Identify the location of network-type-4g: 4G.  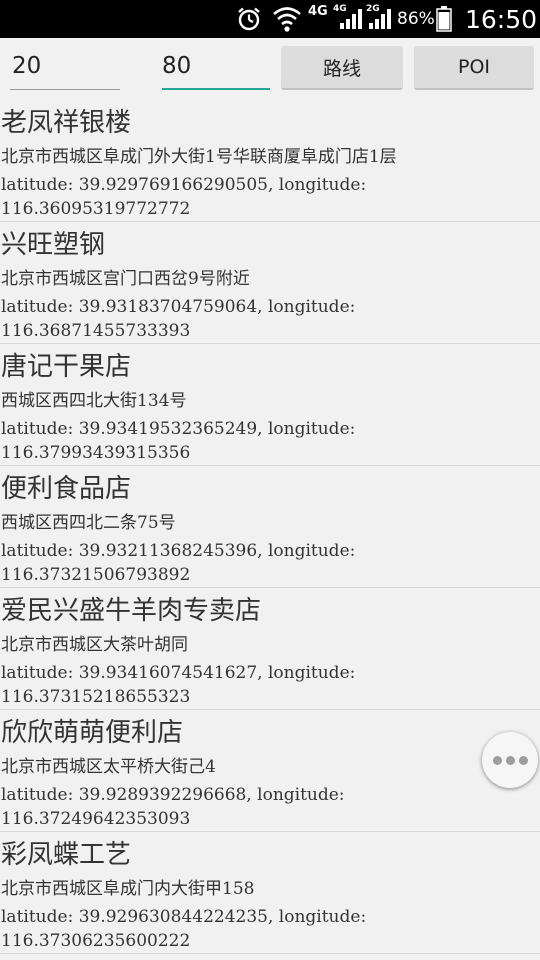
(318, 11).